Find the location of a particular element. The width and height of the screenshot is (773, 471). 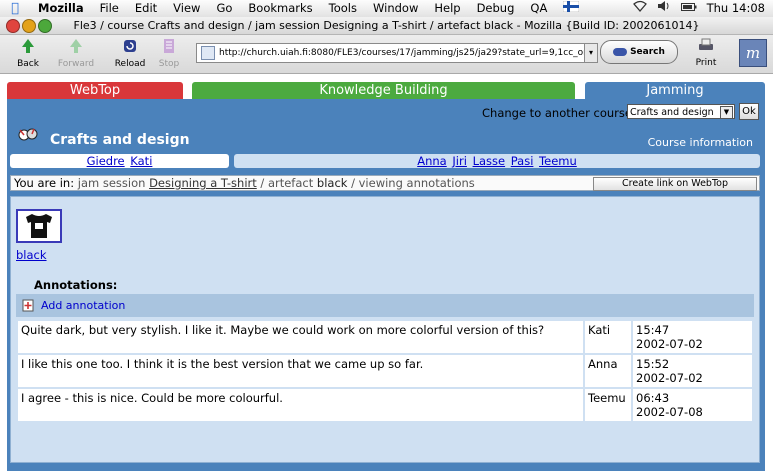

printer-icon is located at coordinates (706, 44).